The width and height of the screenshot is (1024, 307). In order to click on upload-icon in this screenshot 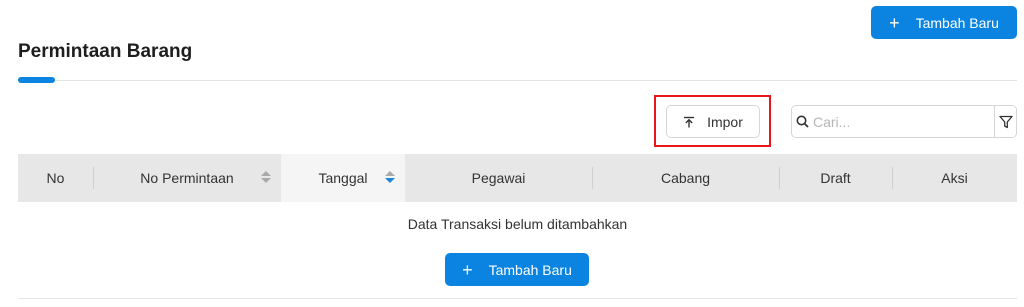, I will do `click(689, 121)`.